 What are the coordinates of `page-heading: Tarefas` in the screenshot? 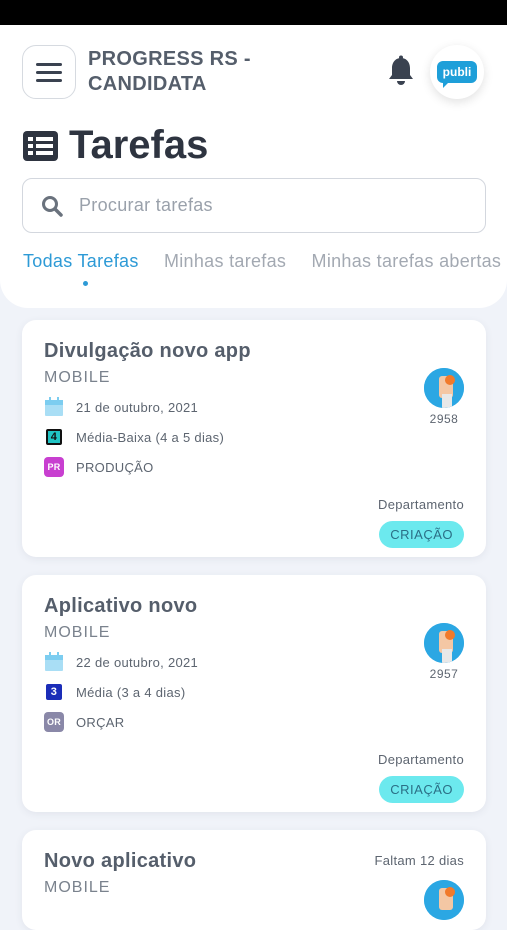 It's located at (115, 145).